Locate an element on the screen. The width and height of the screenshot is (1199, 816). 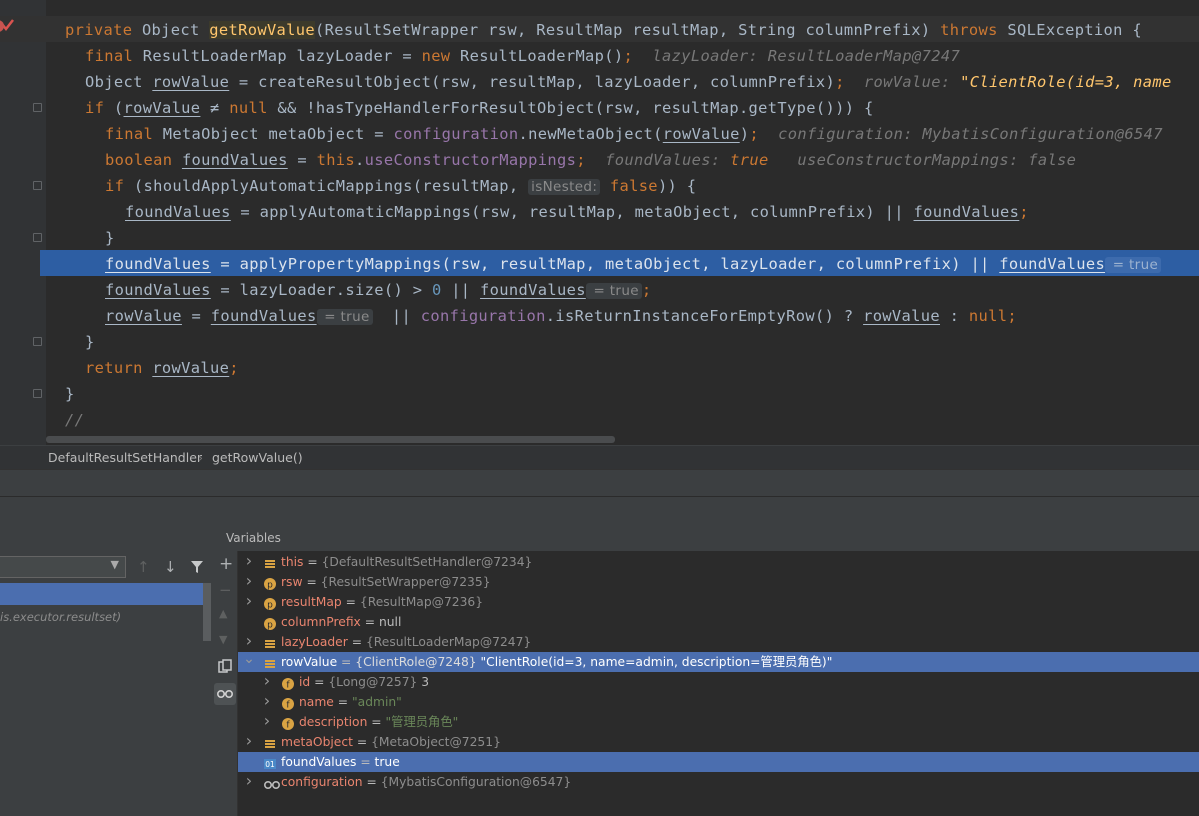
code-token: foundValues is located at coordinates (158, 290).